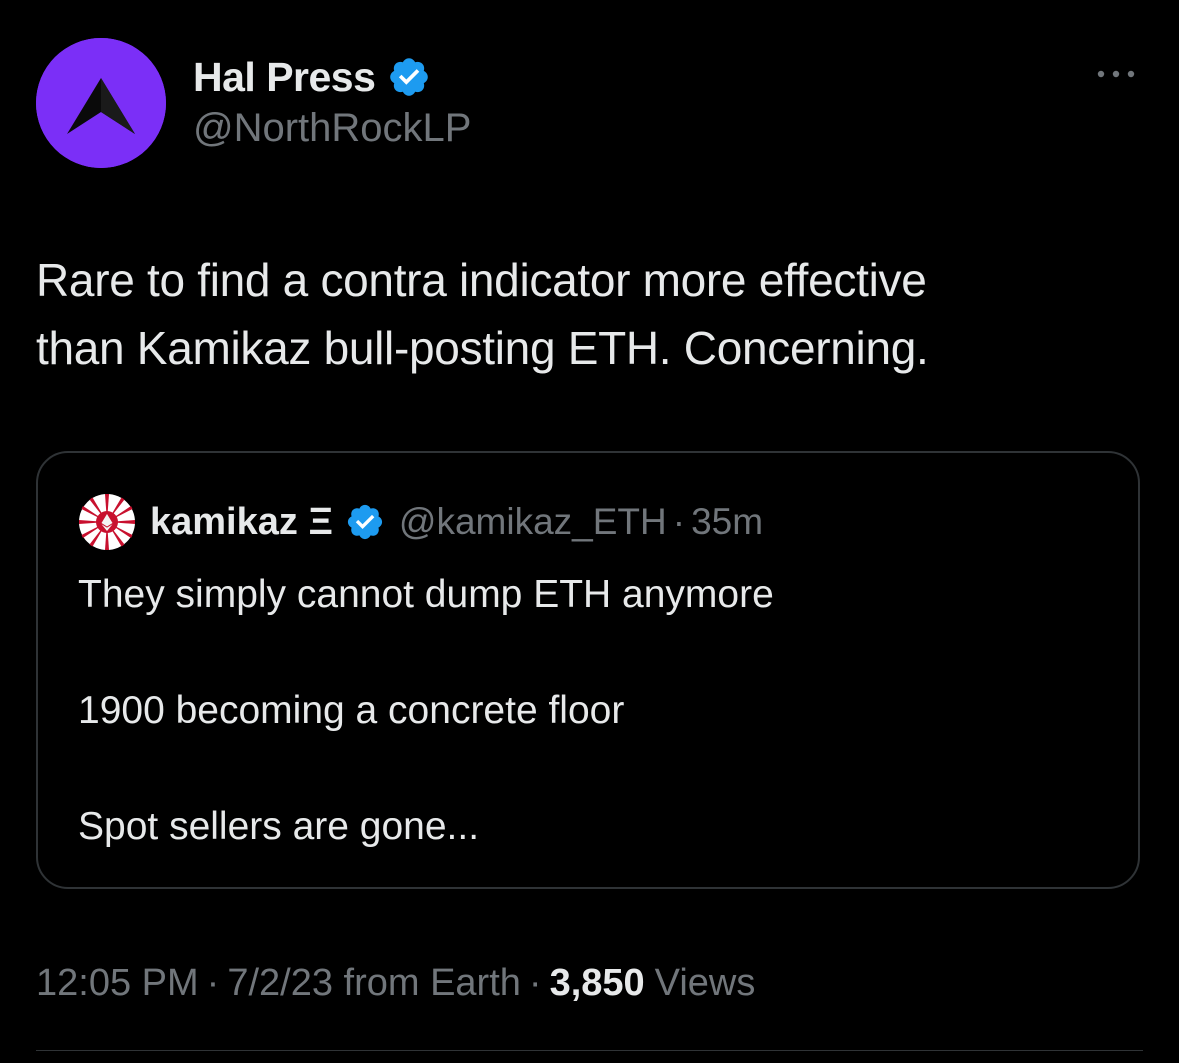  I want to click on quoted-author-avatar, so click(107, 522).